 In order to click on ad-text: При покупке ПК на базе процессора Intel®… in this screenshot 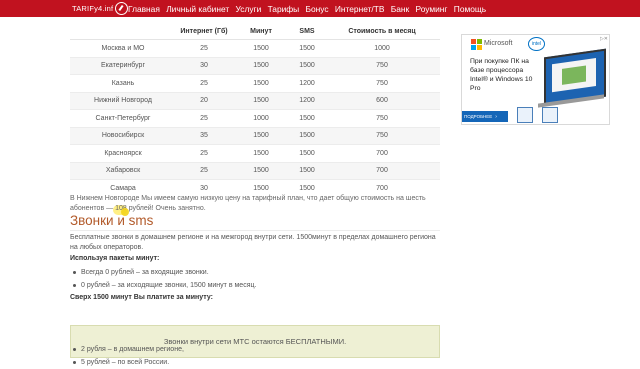, I will do `click(501, 75)`.